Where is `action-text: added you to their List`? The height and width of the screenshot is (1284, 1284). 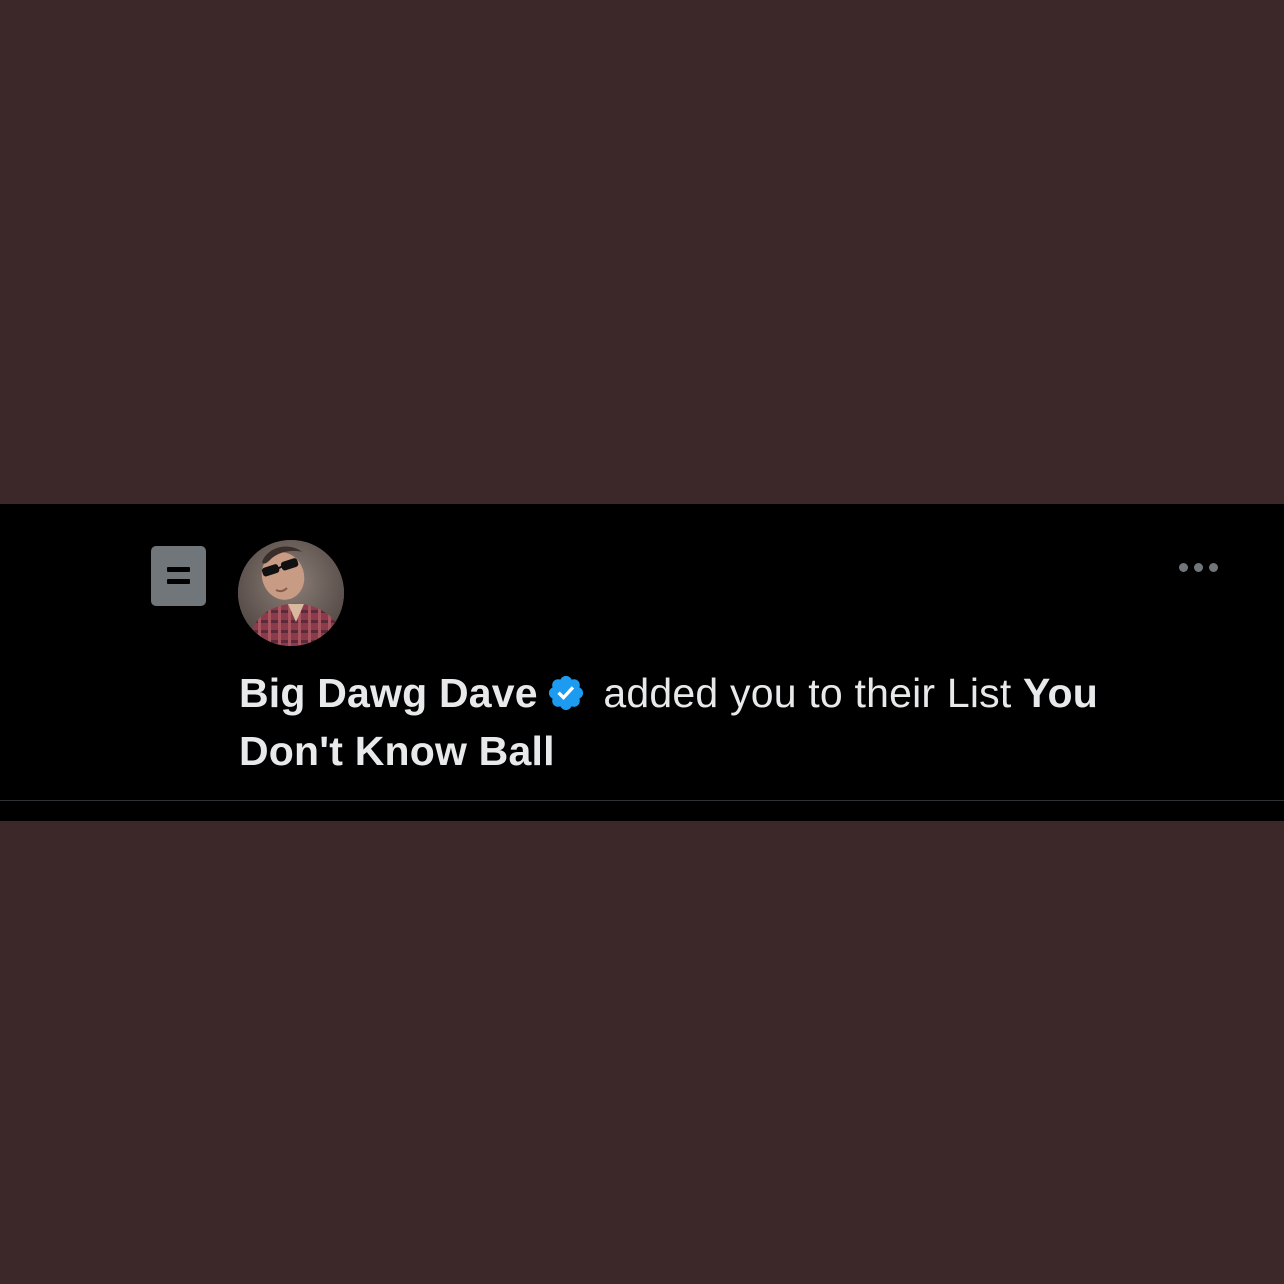 action-text: added you to their List is located at coordinates (807, 693).